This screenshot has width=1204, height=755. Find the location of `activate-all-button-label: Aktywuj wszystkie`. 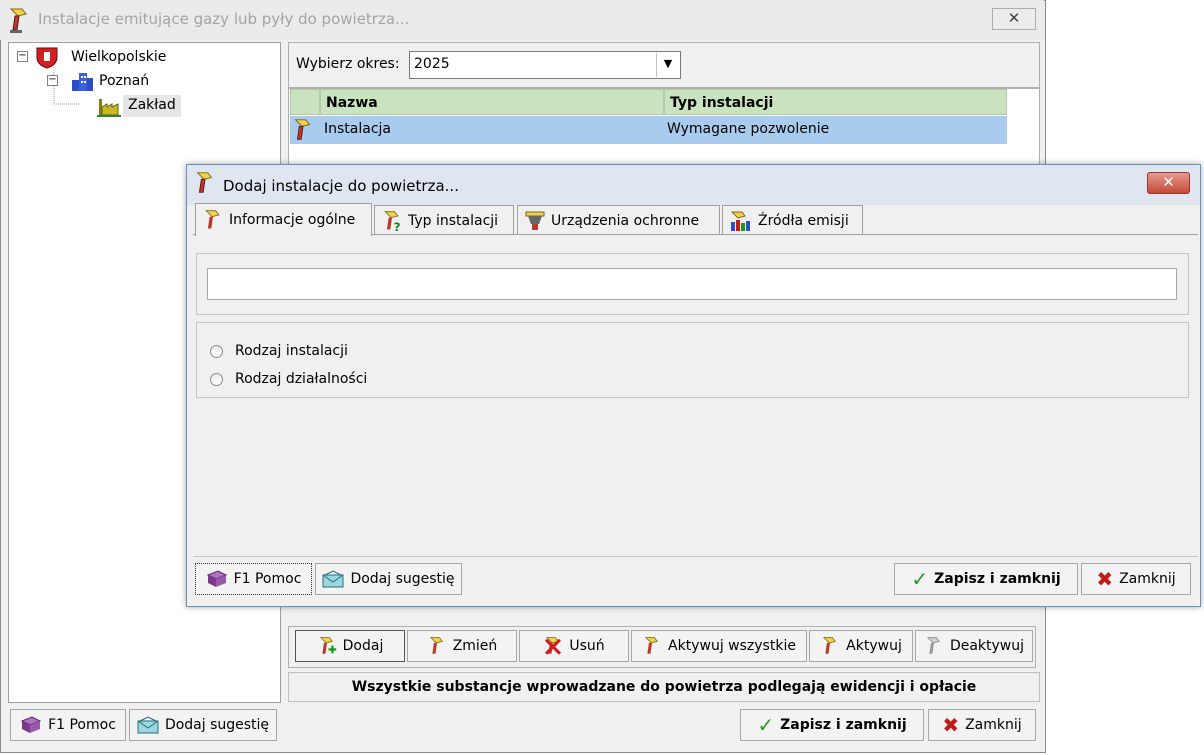

activate-all-button-label: Aktywuj wszystkie is located at coordinates (732, 646).